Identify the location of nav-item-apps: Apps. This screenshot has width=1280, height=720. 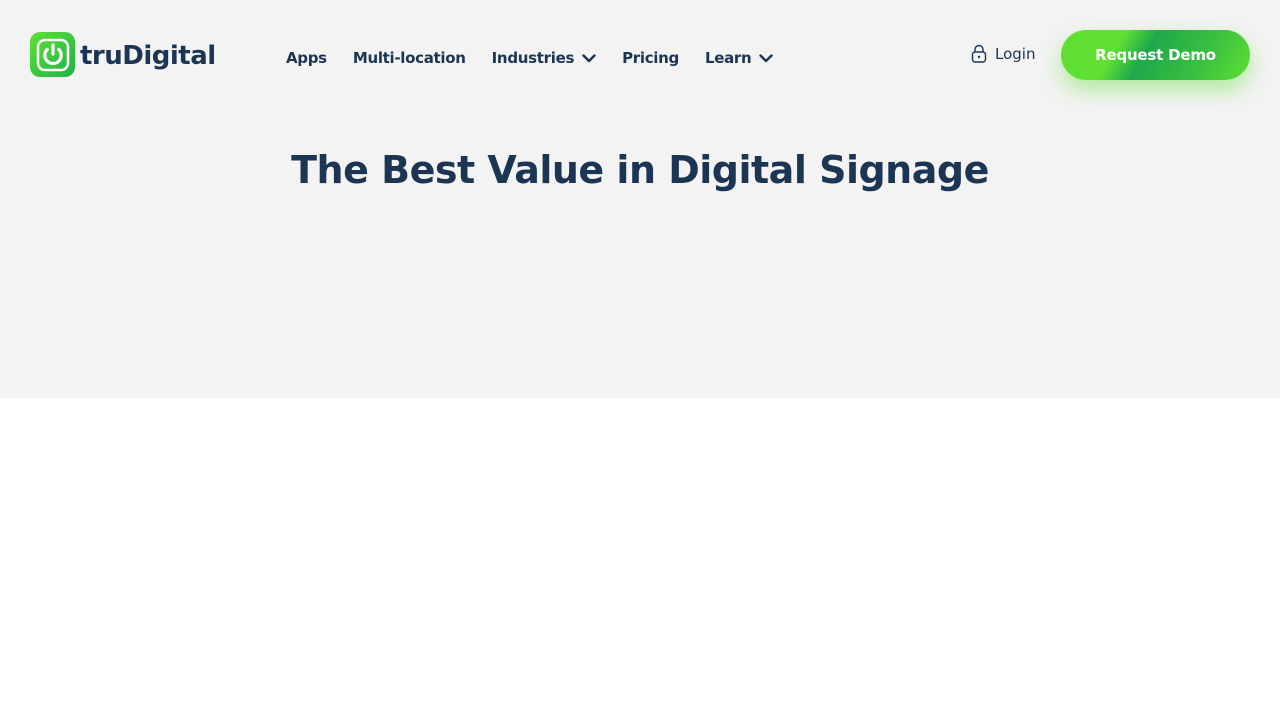
(306, 58).